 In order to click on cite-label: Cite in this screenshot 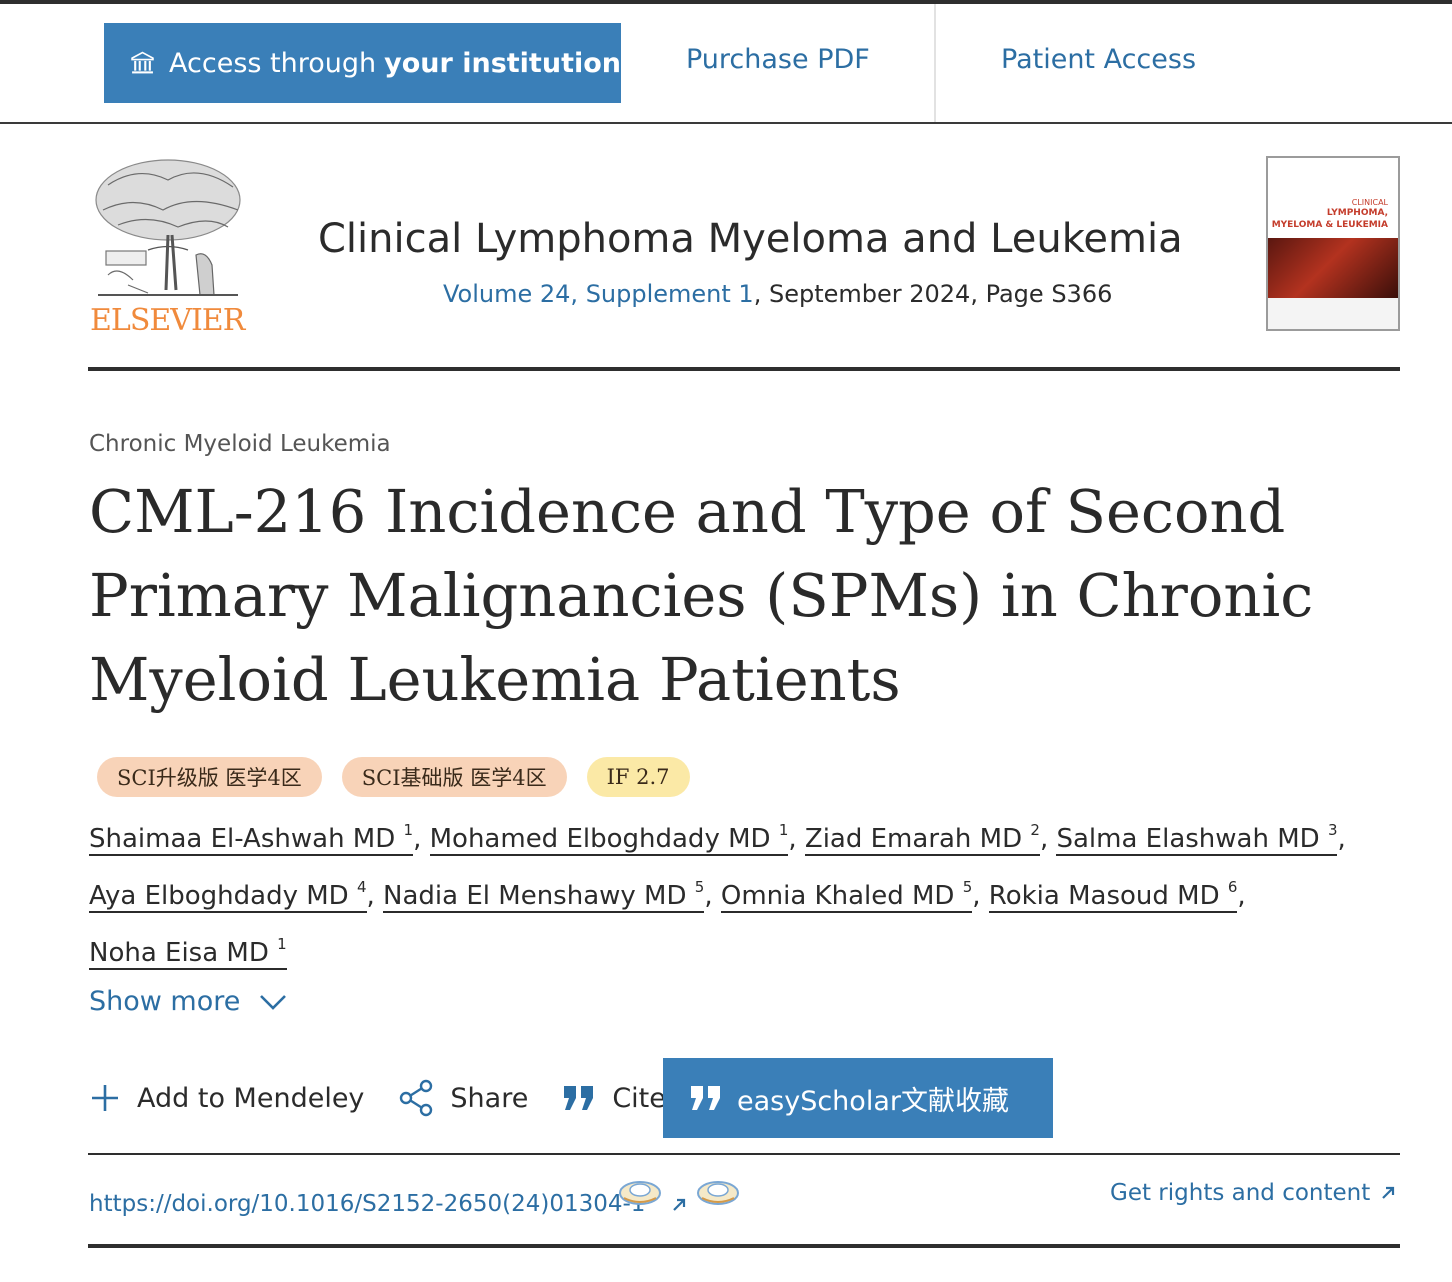, I will do `click(639, 1098)`.